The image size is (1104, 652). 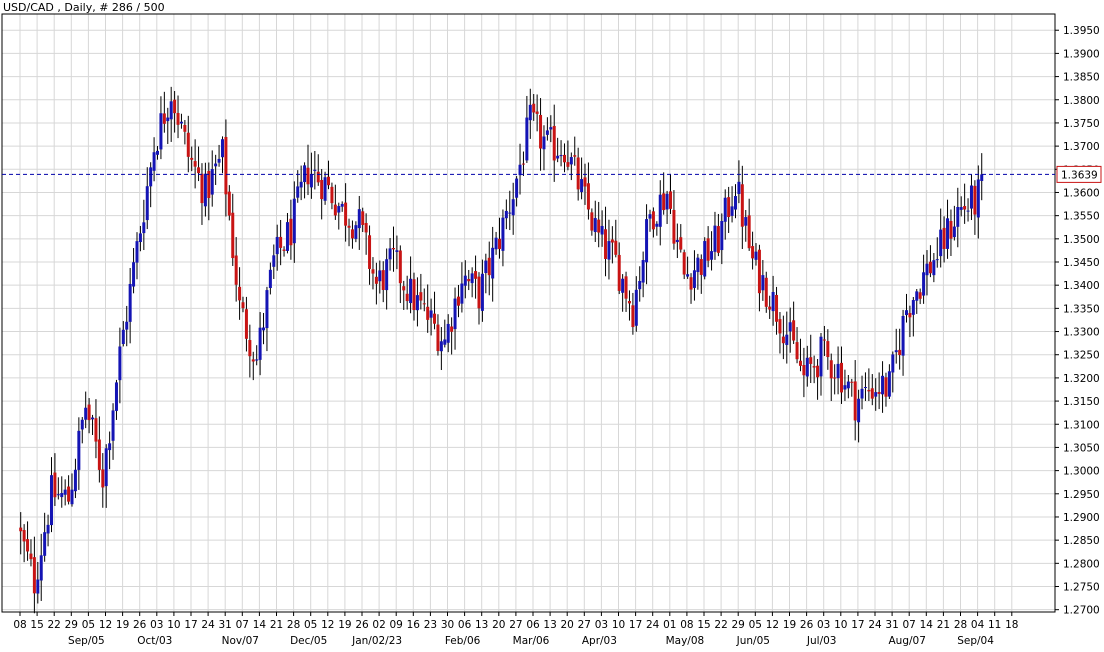 What do you see at coordinates (840, 625) in the screenshot?
I see `x-tick-label: 10` at bounding box center [840, 625].